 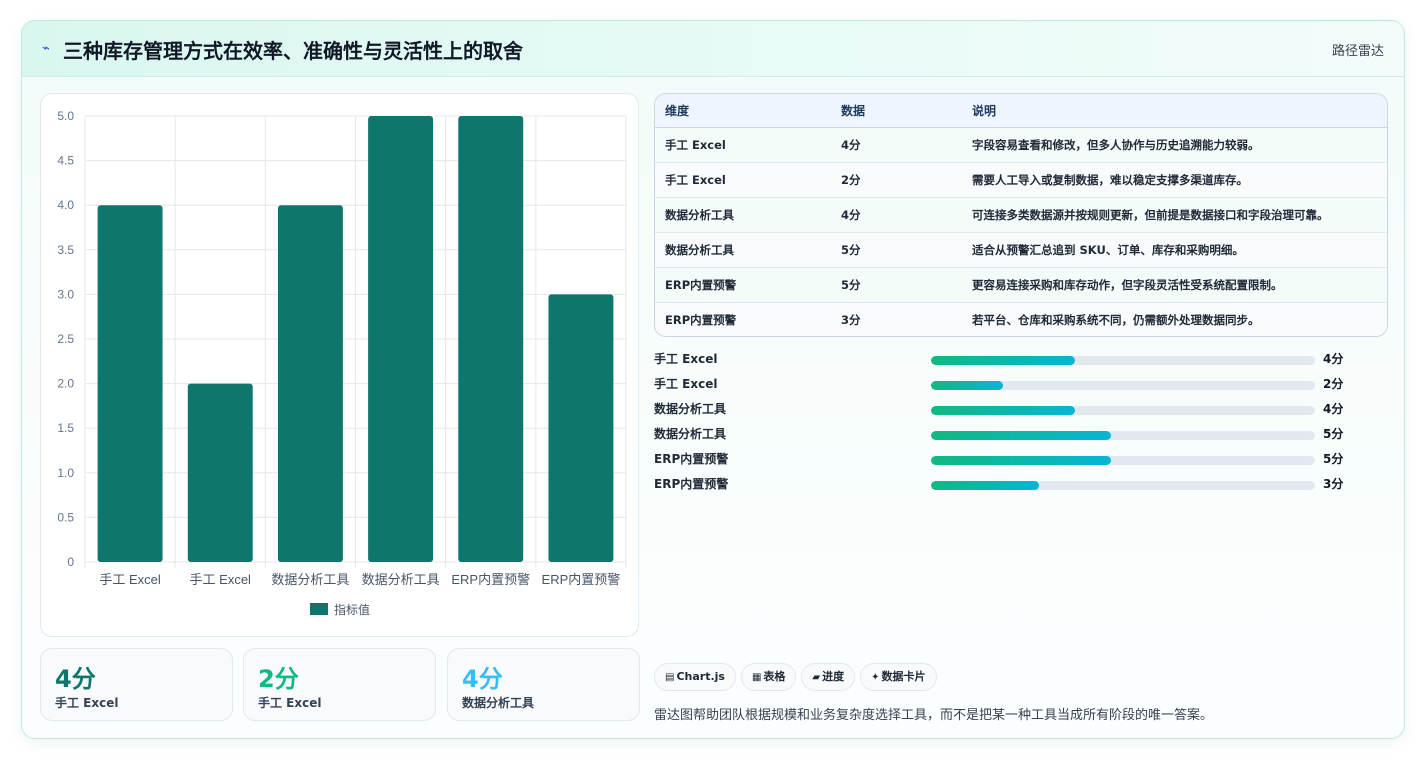 What do you see at coordinates (482, 679) in the screenshot?
I see `stat-value: 4分` at bounding box center [482, 679].